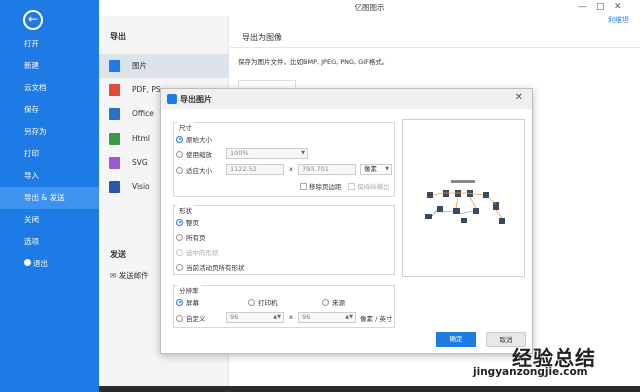  What do you see at coordinates (618, 20) in the screenshot?
I see `user-name: 利维坦` at bounding box center [618, 20].